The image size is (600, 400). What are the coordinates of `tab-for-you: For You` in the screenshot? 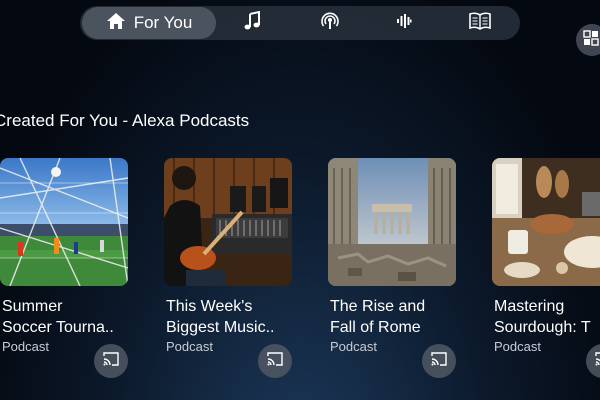 It's located at (149, 23).